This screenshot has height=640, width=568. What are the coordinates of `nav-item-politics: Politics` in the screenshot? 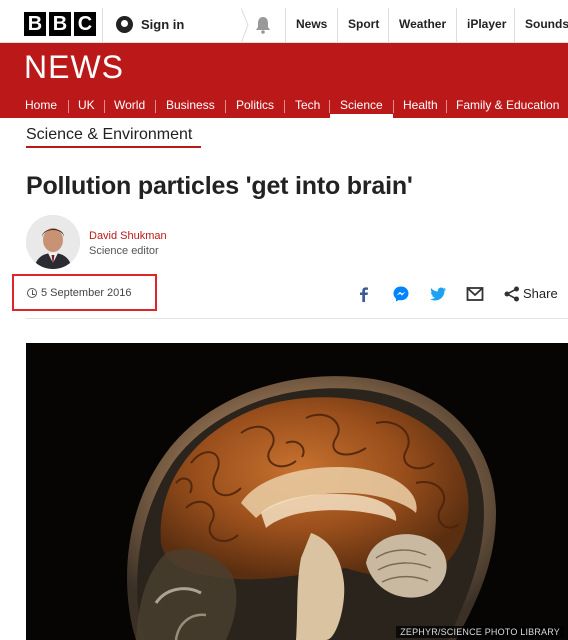 It's located at (255, 106).